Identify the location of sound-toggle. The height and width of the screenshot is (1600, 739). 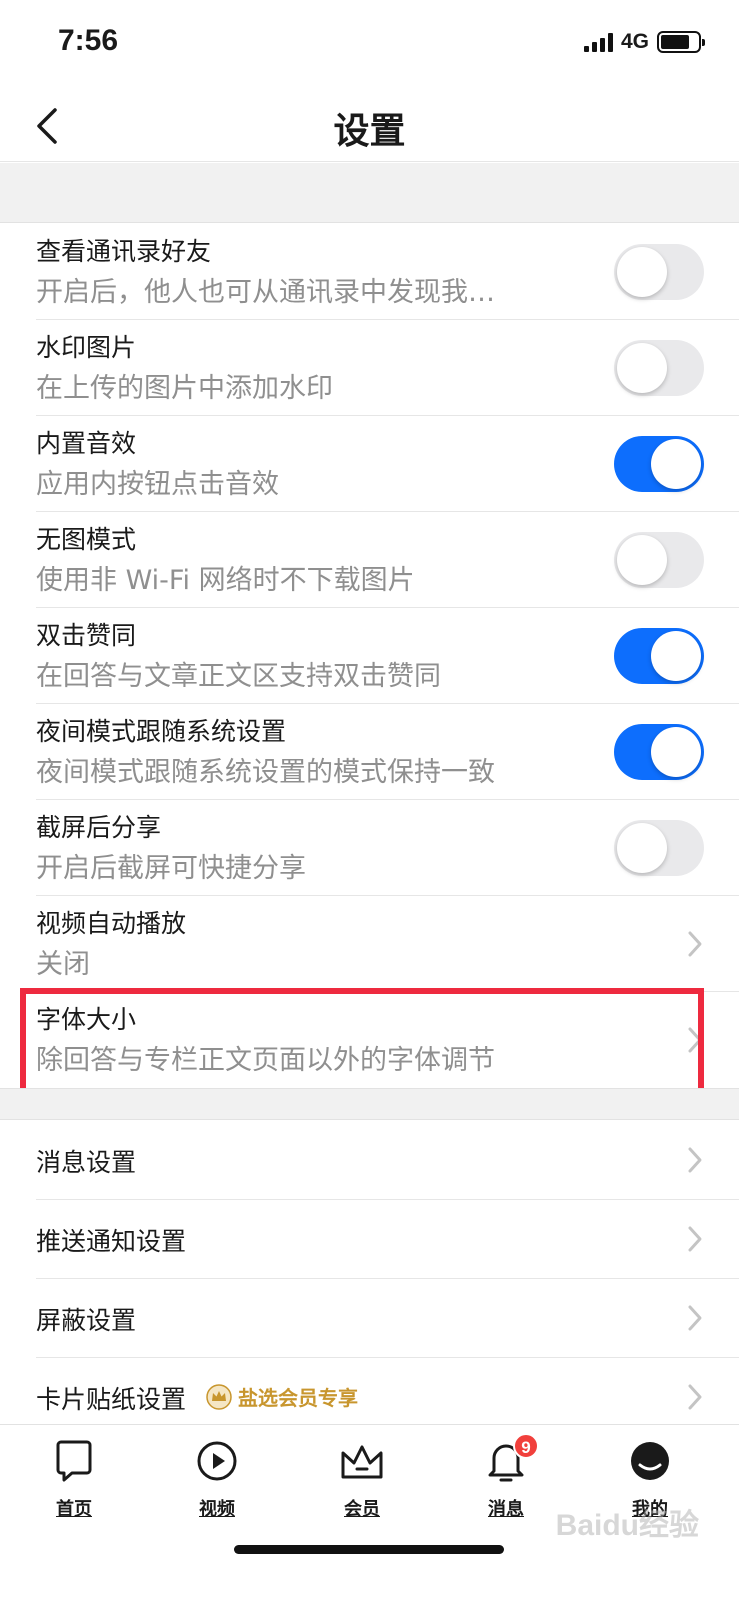
(659, 464).